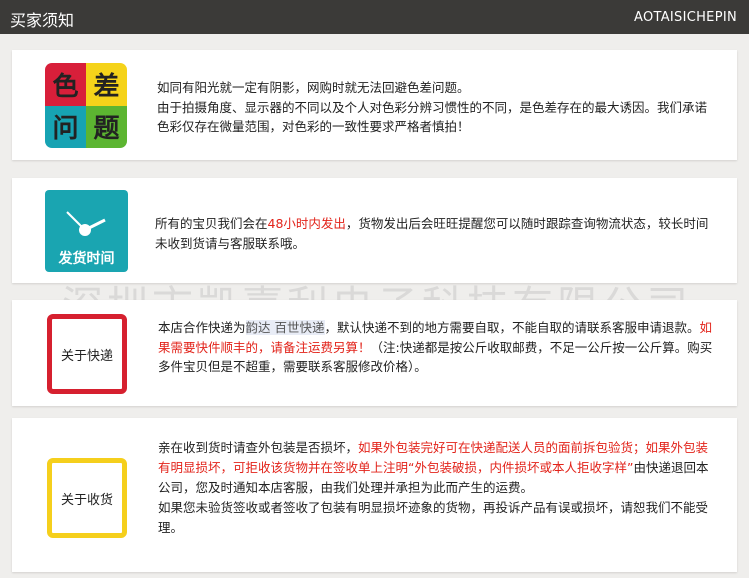 This screenshot has width=749, height=578. I want to click on icon-char: 题, so click(106, 126).